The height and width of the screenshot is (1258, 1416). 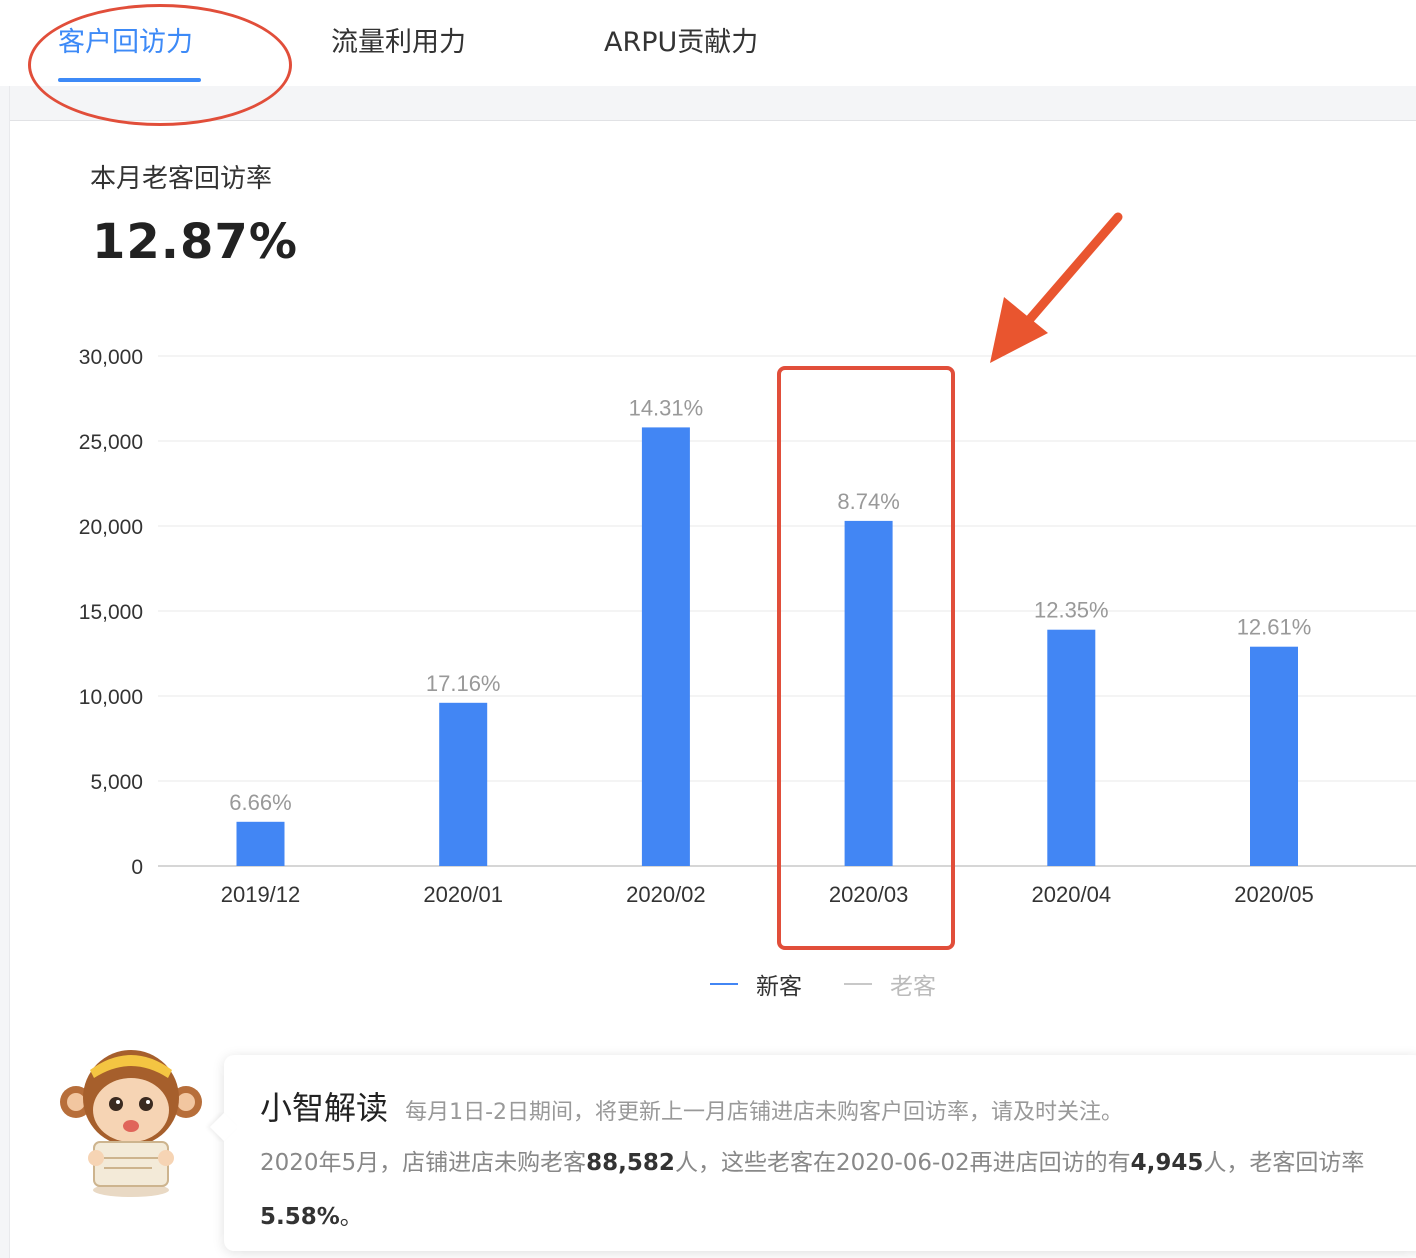 What do you see at coordinates (111, 527) in the screenshot?
I see `y-tick-label: 20,000` at bounding box center [111, 527].